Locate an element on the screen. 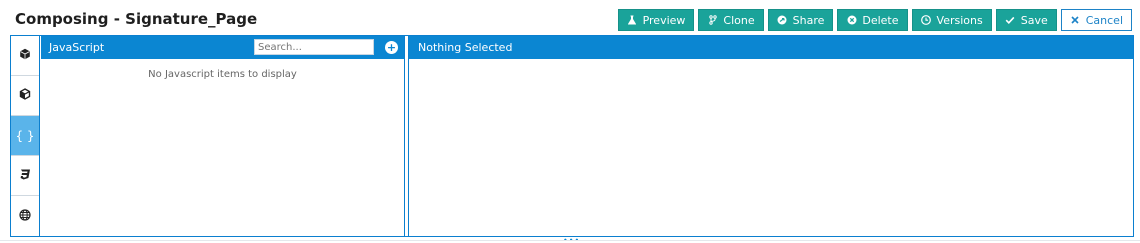  save-button: Save is located at coordinates (1026, 20).